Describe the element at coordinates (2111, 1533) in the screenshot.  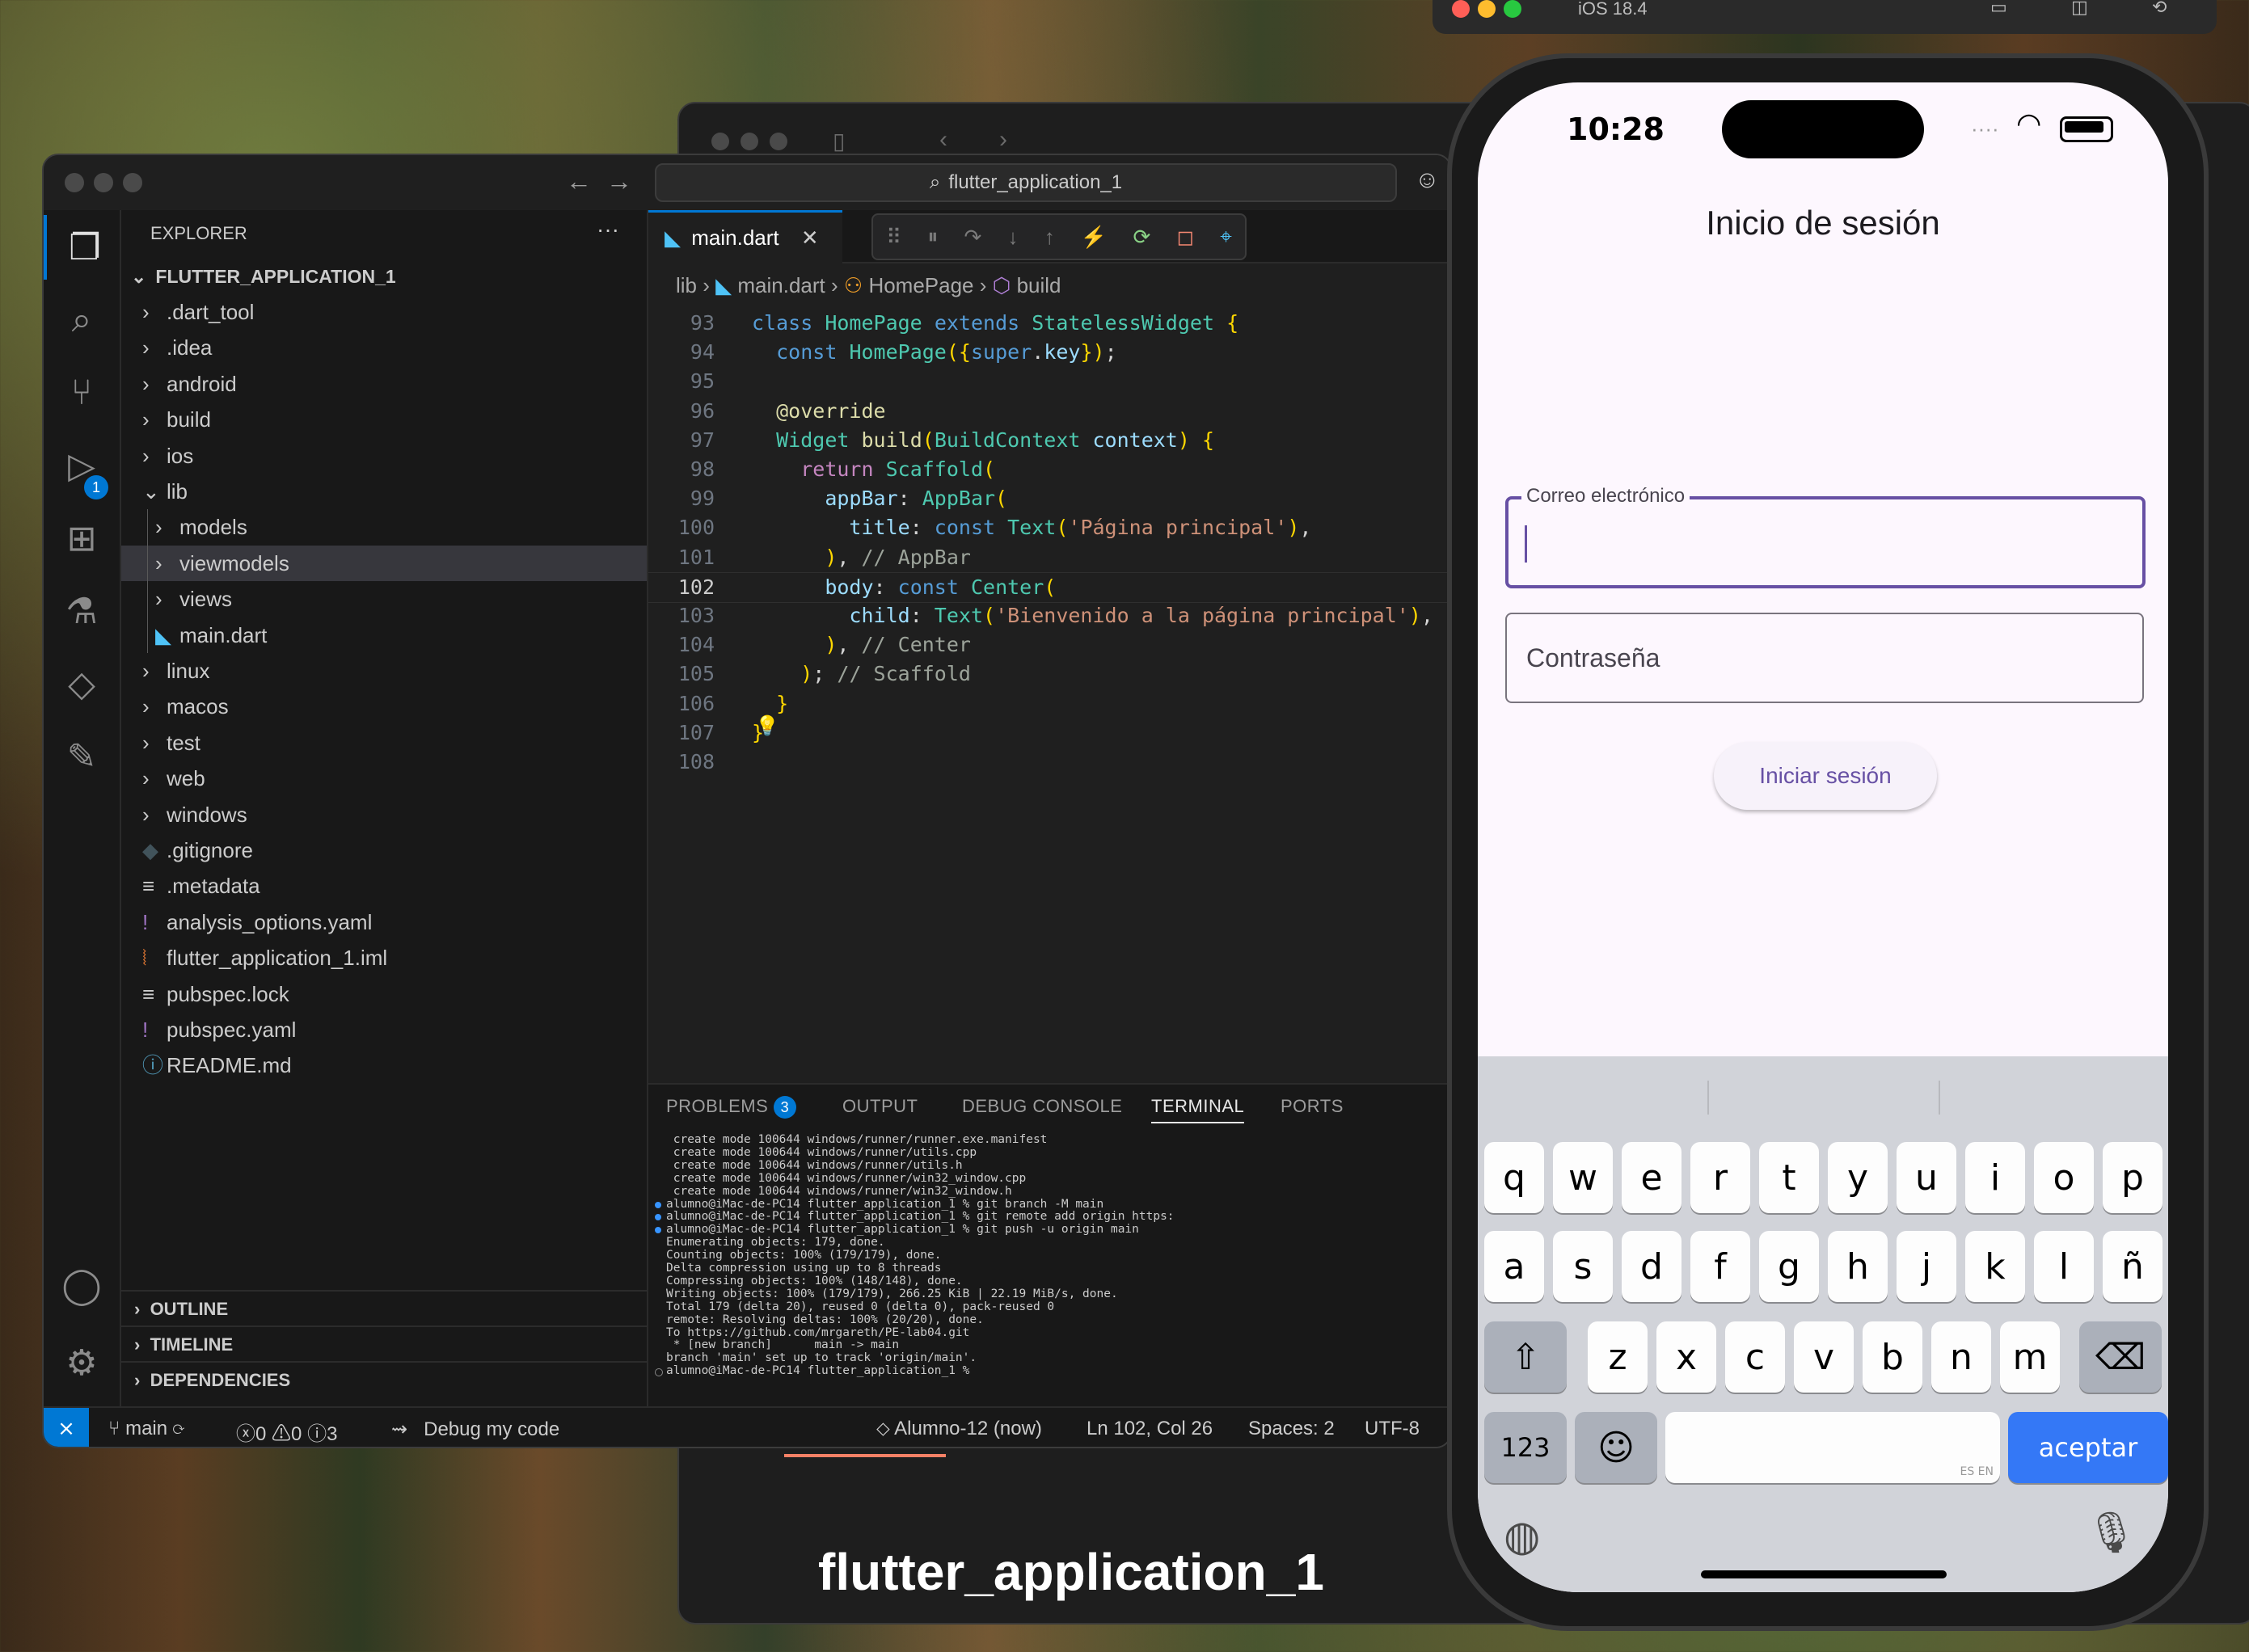
I see `microphone-icon: 🎙` at that location.